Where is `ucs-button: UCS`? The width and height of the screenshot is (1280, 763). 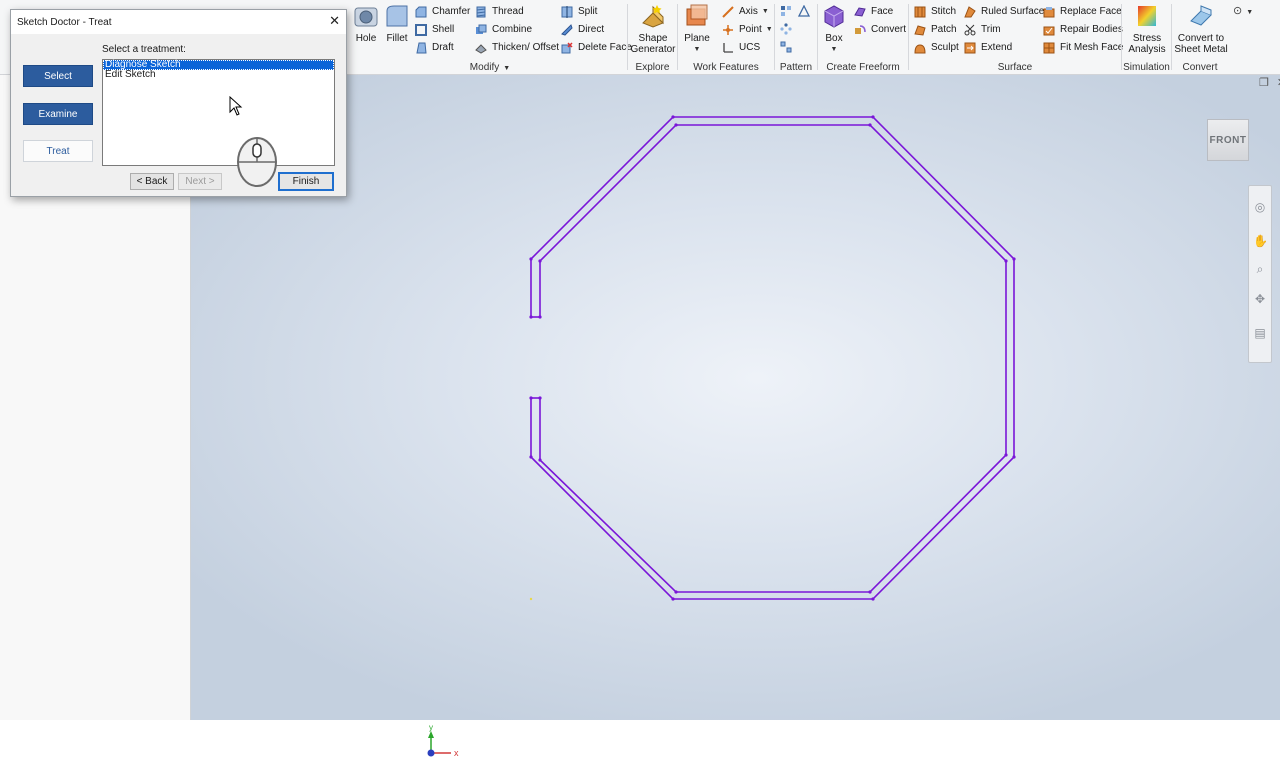
ucs-button: UCS is located at coordinates (741, 47).